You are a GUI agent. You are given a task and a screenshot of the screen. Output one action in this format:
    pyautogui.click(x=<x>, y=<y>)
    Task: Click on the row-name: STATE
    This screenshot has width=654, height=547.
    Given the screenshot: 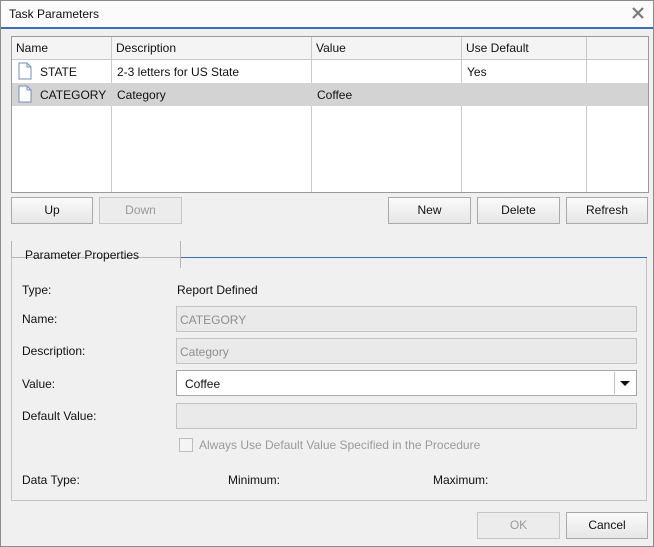 What is the action you would take?
    pyautogui.click(x=58, y=72)
    